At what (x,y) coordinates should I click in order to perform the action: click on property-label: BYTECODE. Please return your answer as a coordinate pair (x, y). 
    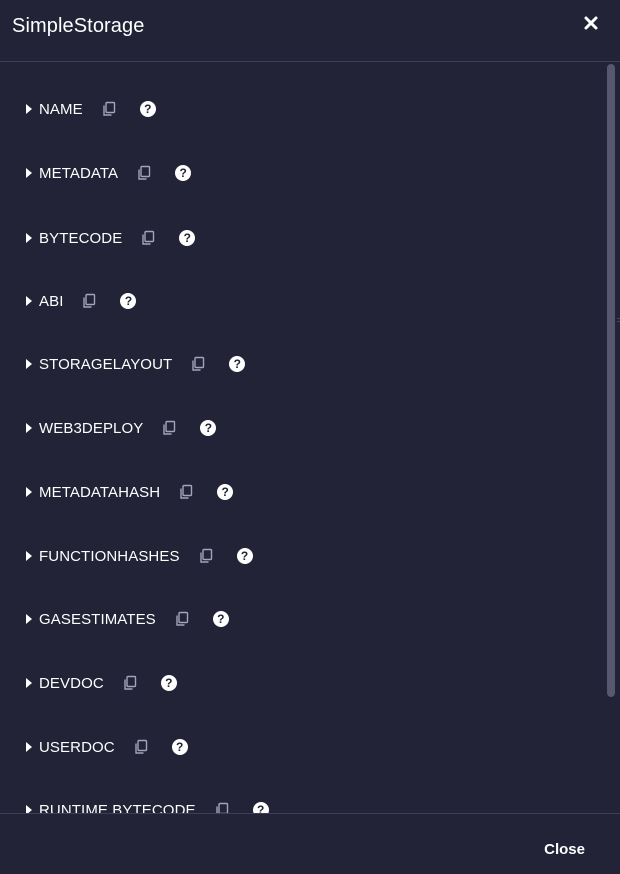
    Looking at the image, I should click on (80, 238).